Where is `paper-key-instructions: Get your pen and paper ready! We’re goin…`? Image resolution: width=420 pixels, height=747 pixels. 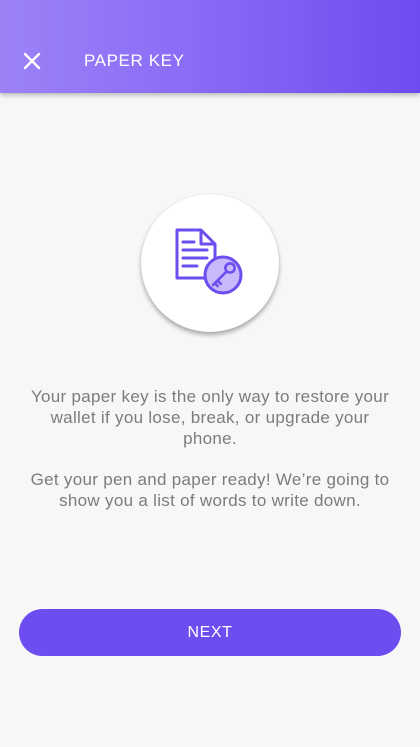
paper-key-instructions: Get your pen and paper ready! We’re goin… is located at coordinates (210, 490).